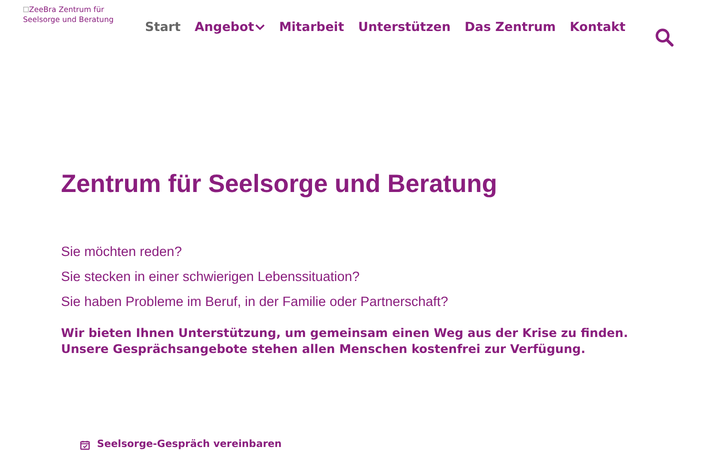 The height and width of the screenshot is (450, 720). What do you see at coordinates (255, 301) in the screenshot?
I see `question-text: Sie haben Probleme im Beruf, in der Familie oder Partnerschaft?` at bounding box center [255, 301].